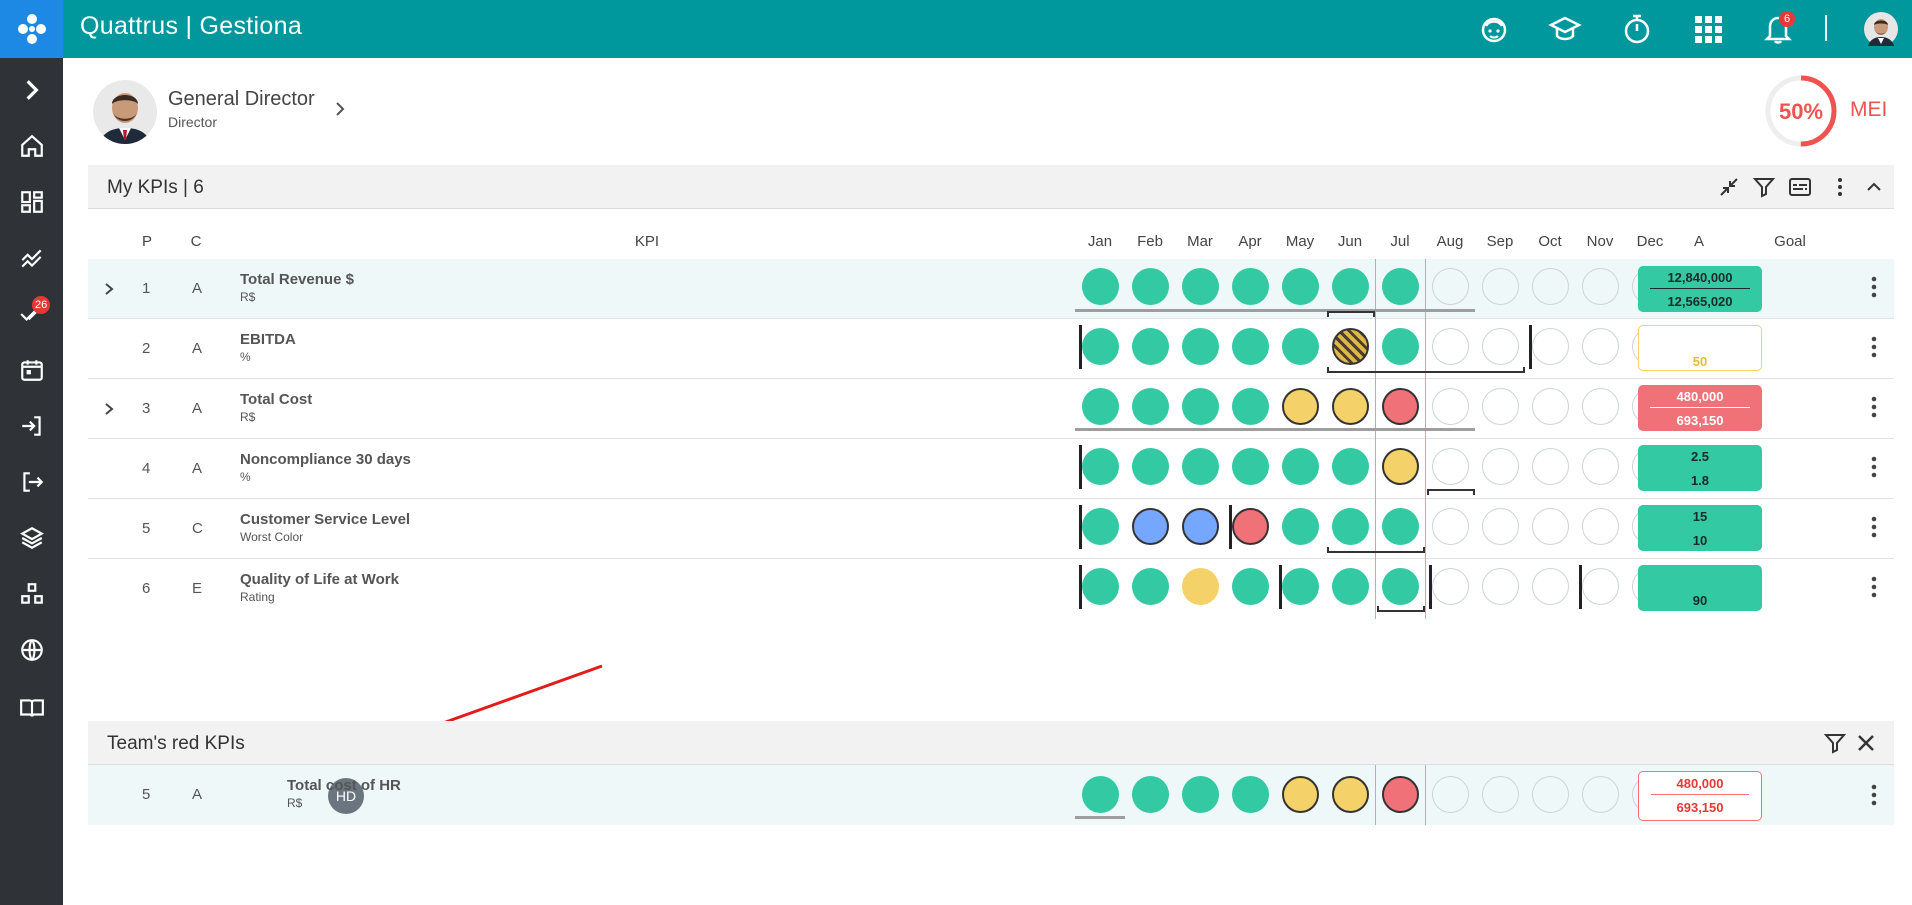 The height and width of the screenshot is (905, 1912). What do you see at coordinates (31, 708) in the screenshot?
I see `book-icon` at bounding box center [31, 708].